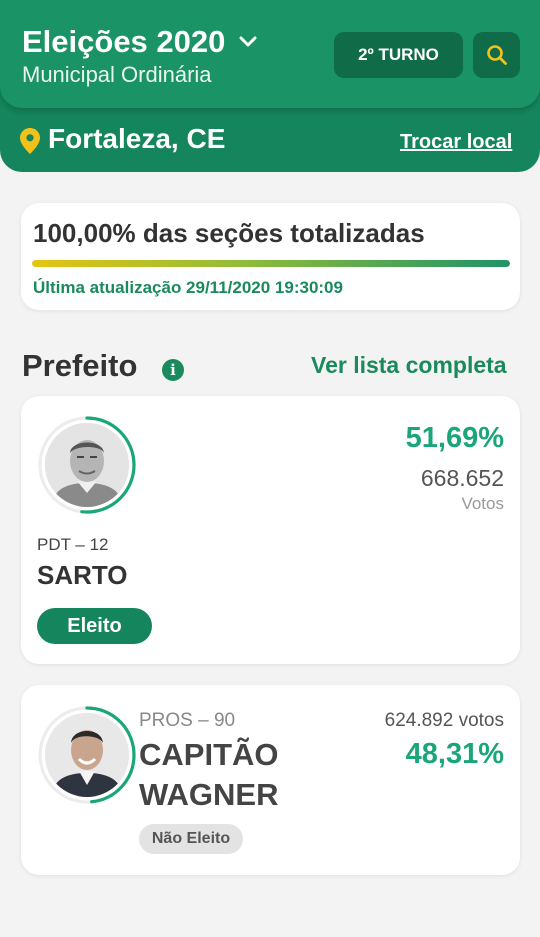  What do you see at coordinates (80, 365) in the screenshot?
I see `section-title: Prefeito` at bounding box center [80, 365].